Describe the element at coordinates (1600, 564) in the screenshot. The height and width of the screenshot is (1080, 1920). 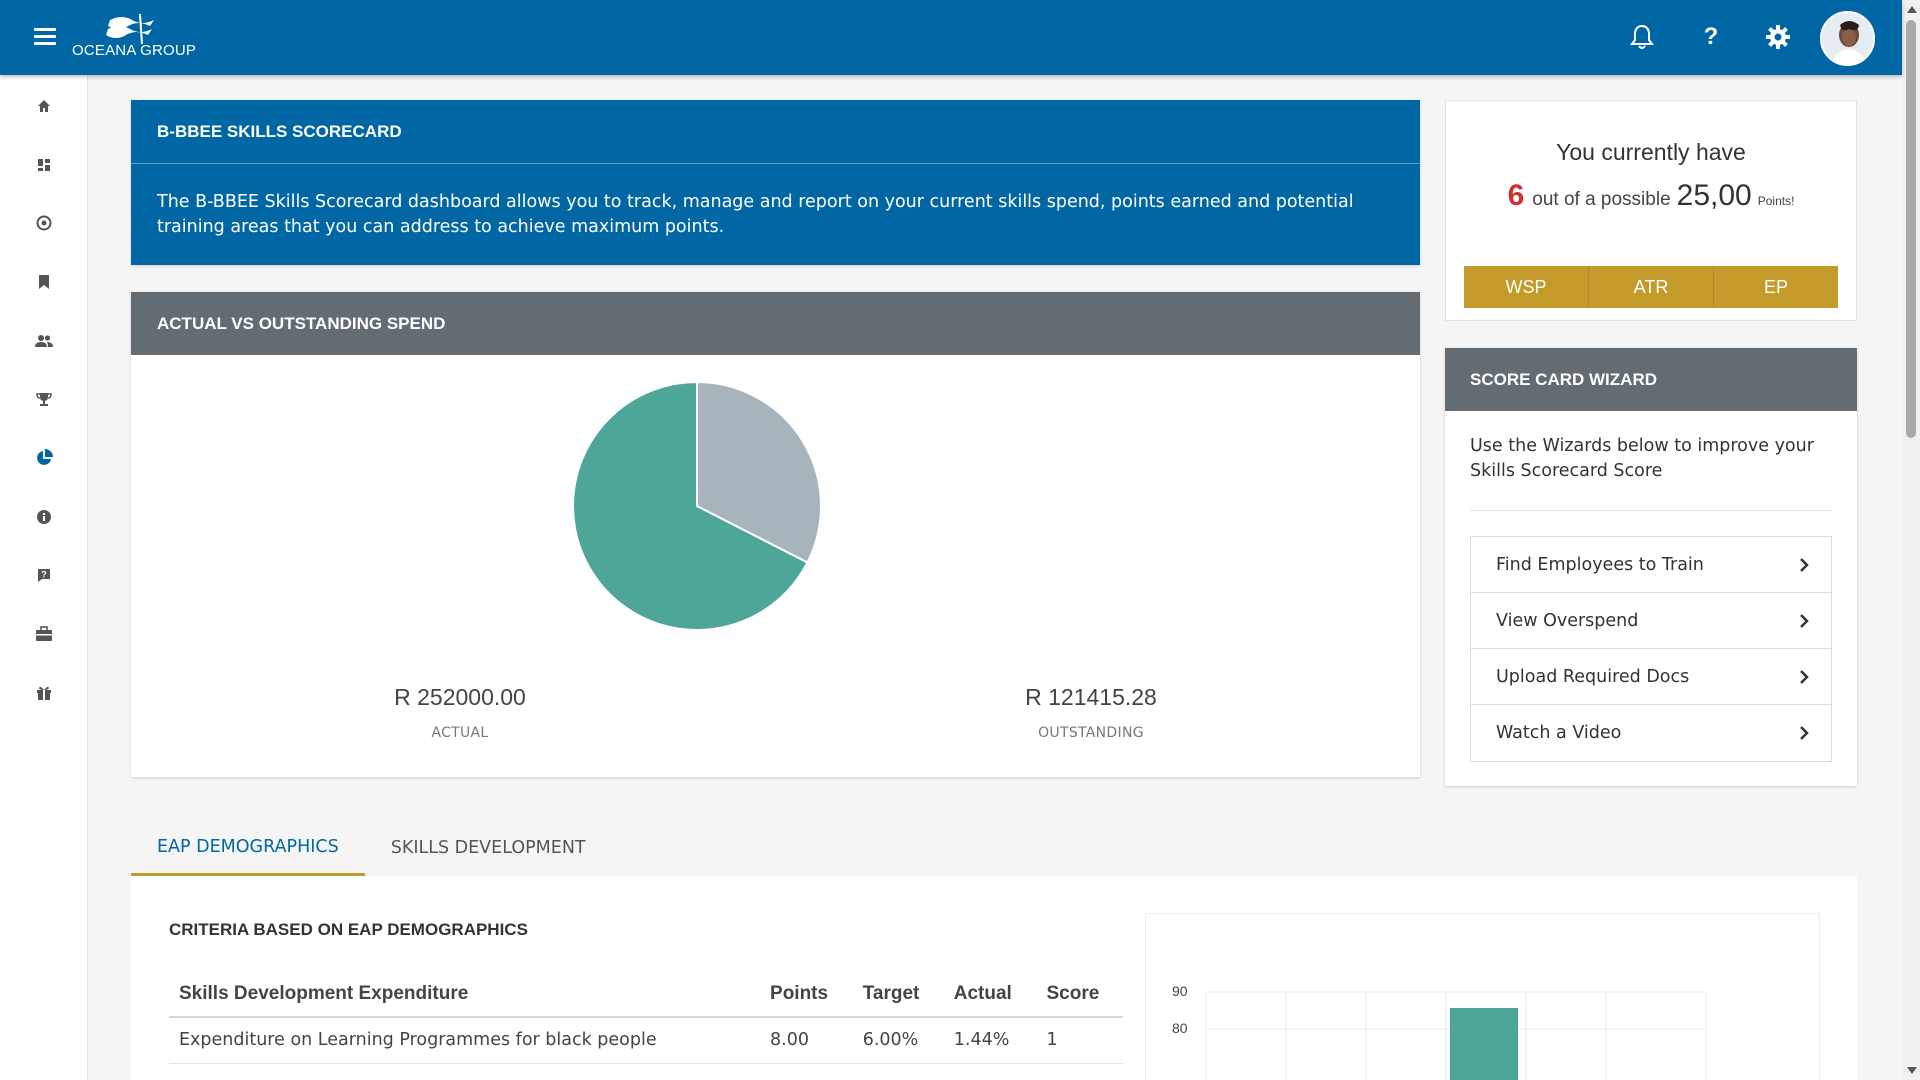
I see `wizard-item-label: Find Employees to Train` at that location.